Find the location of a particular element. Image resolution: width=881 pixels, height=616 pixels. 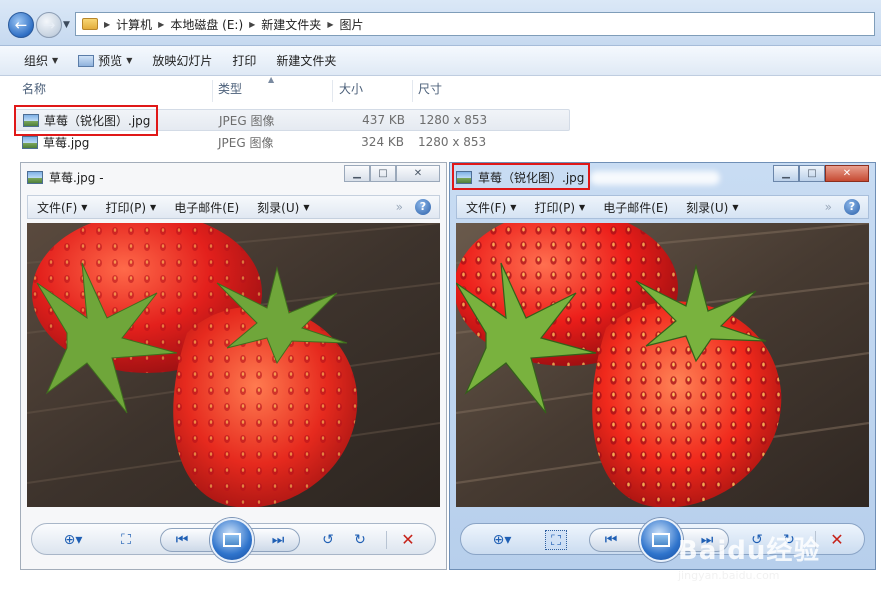

file-dimensions: 1280 x 853 is located at coordinates (452, 142).